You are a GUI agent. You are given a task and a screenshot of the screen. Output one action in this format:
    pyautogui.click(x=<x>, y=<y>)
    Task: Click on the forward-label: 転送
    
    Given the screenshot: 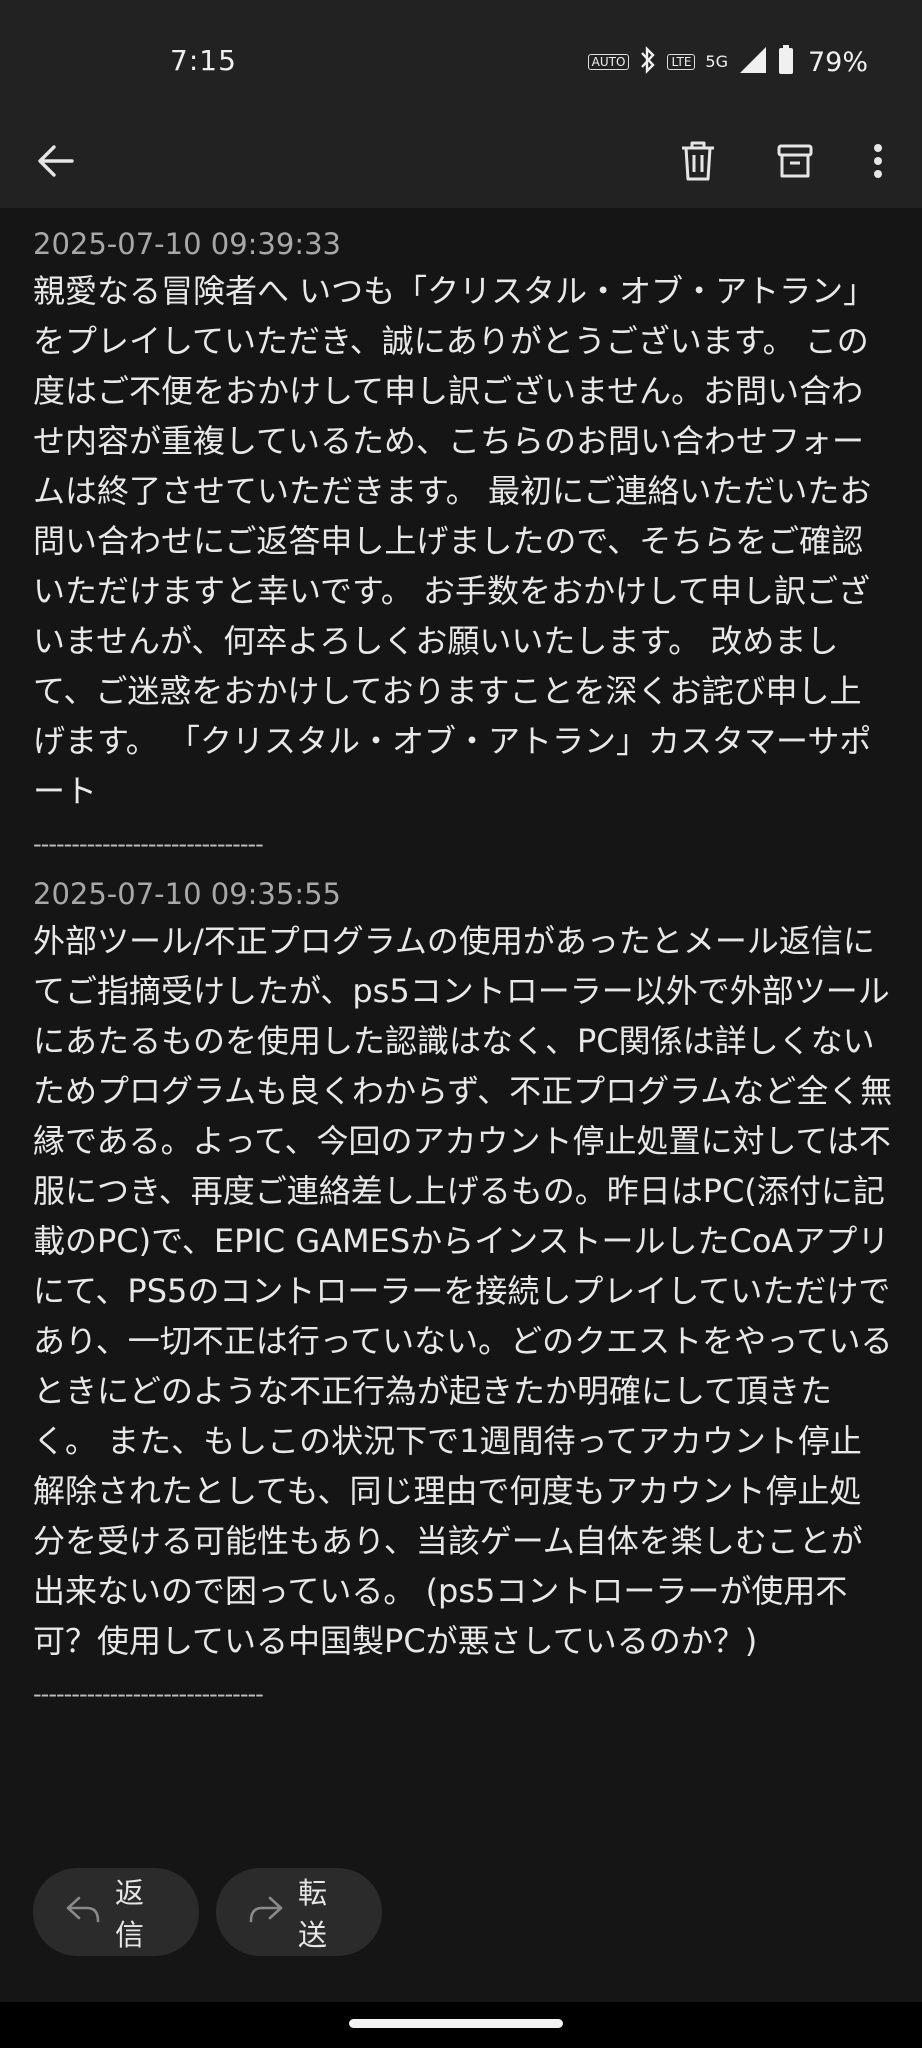 What is the action you would take?
    pyautogui.click(x=313, y=1914)
    